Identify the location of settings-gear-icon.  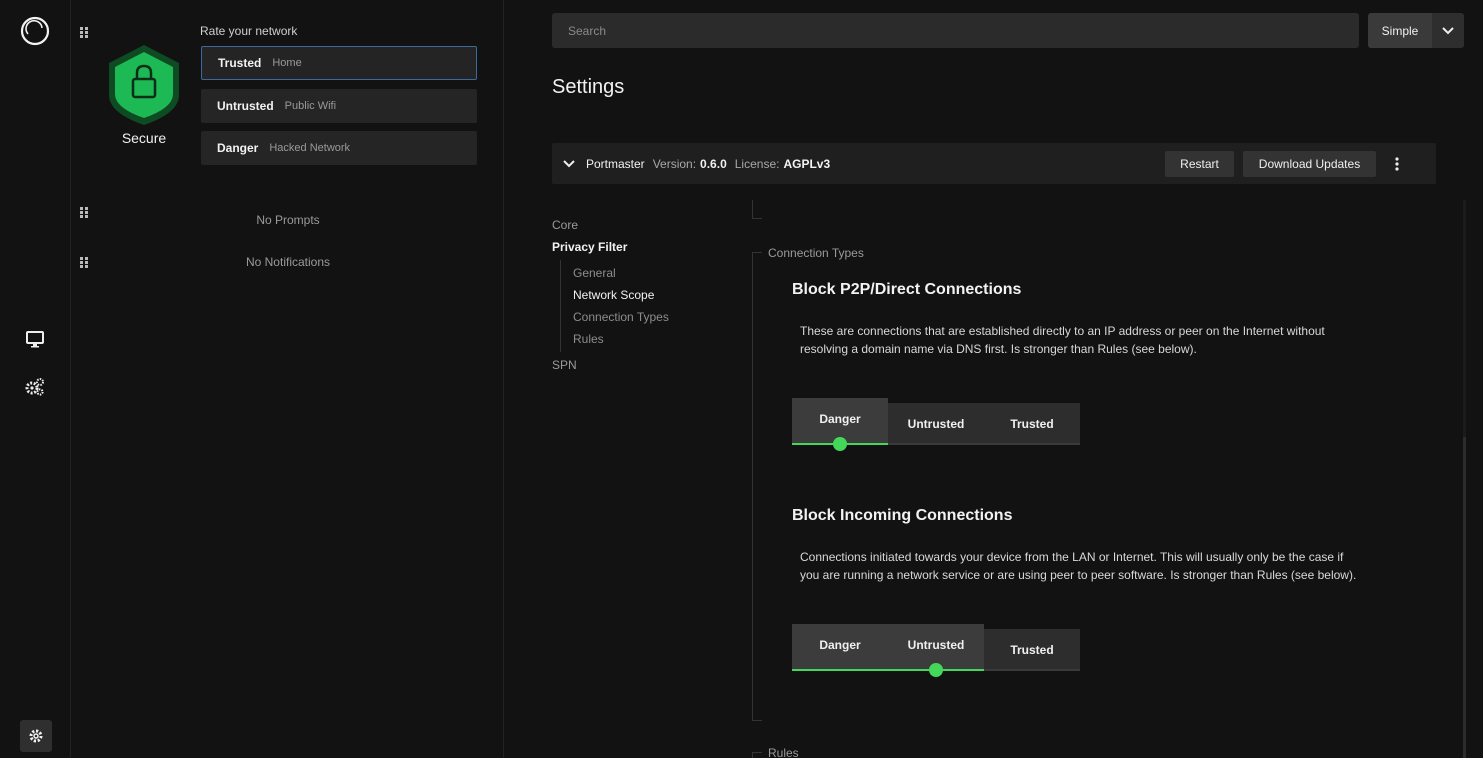
(36, 736).